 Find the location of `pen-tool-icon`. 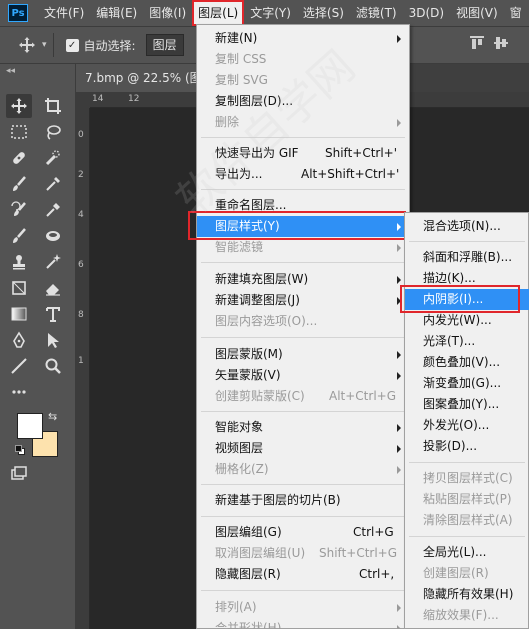

pen-tool-icon is located at coordinates (19, 340).